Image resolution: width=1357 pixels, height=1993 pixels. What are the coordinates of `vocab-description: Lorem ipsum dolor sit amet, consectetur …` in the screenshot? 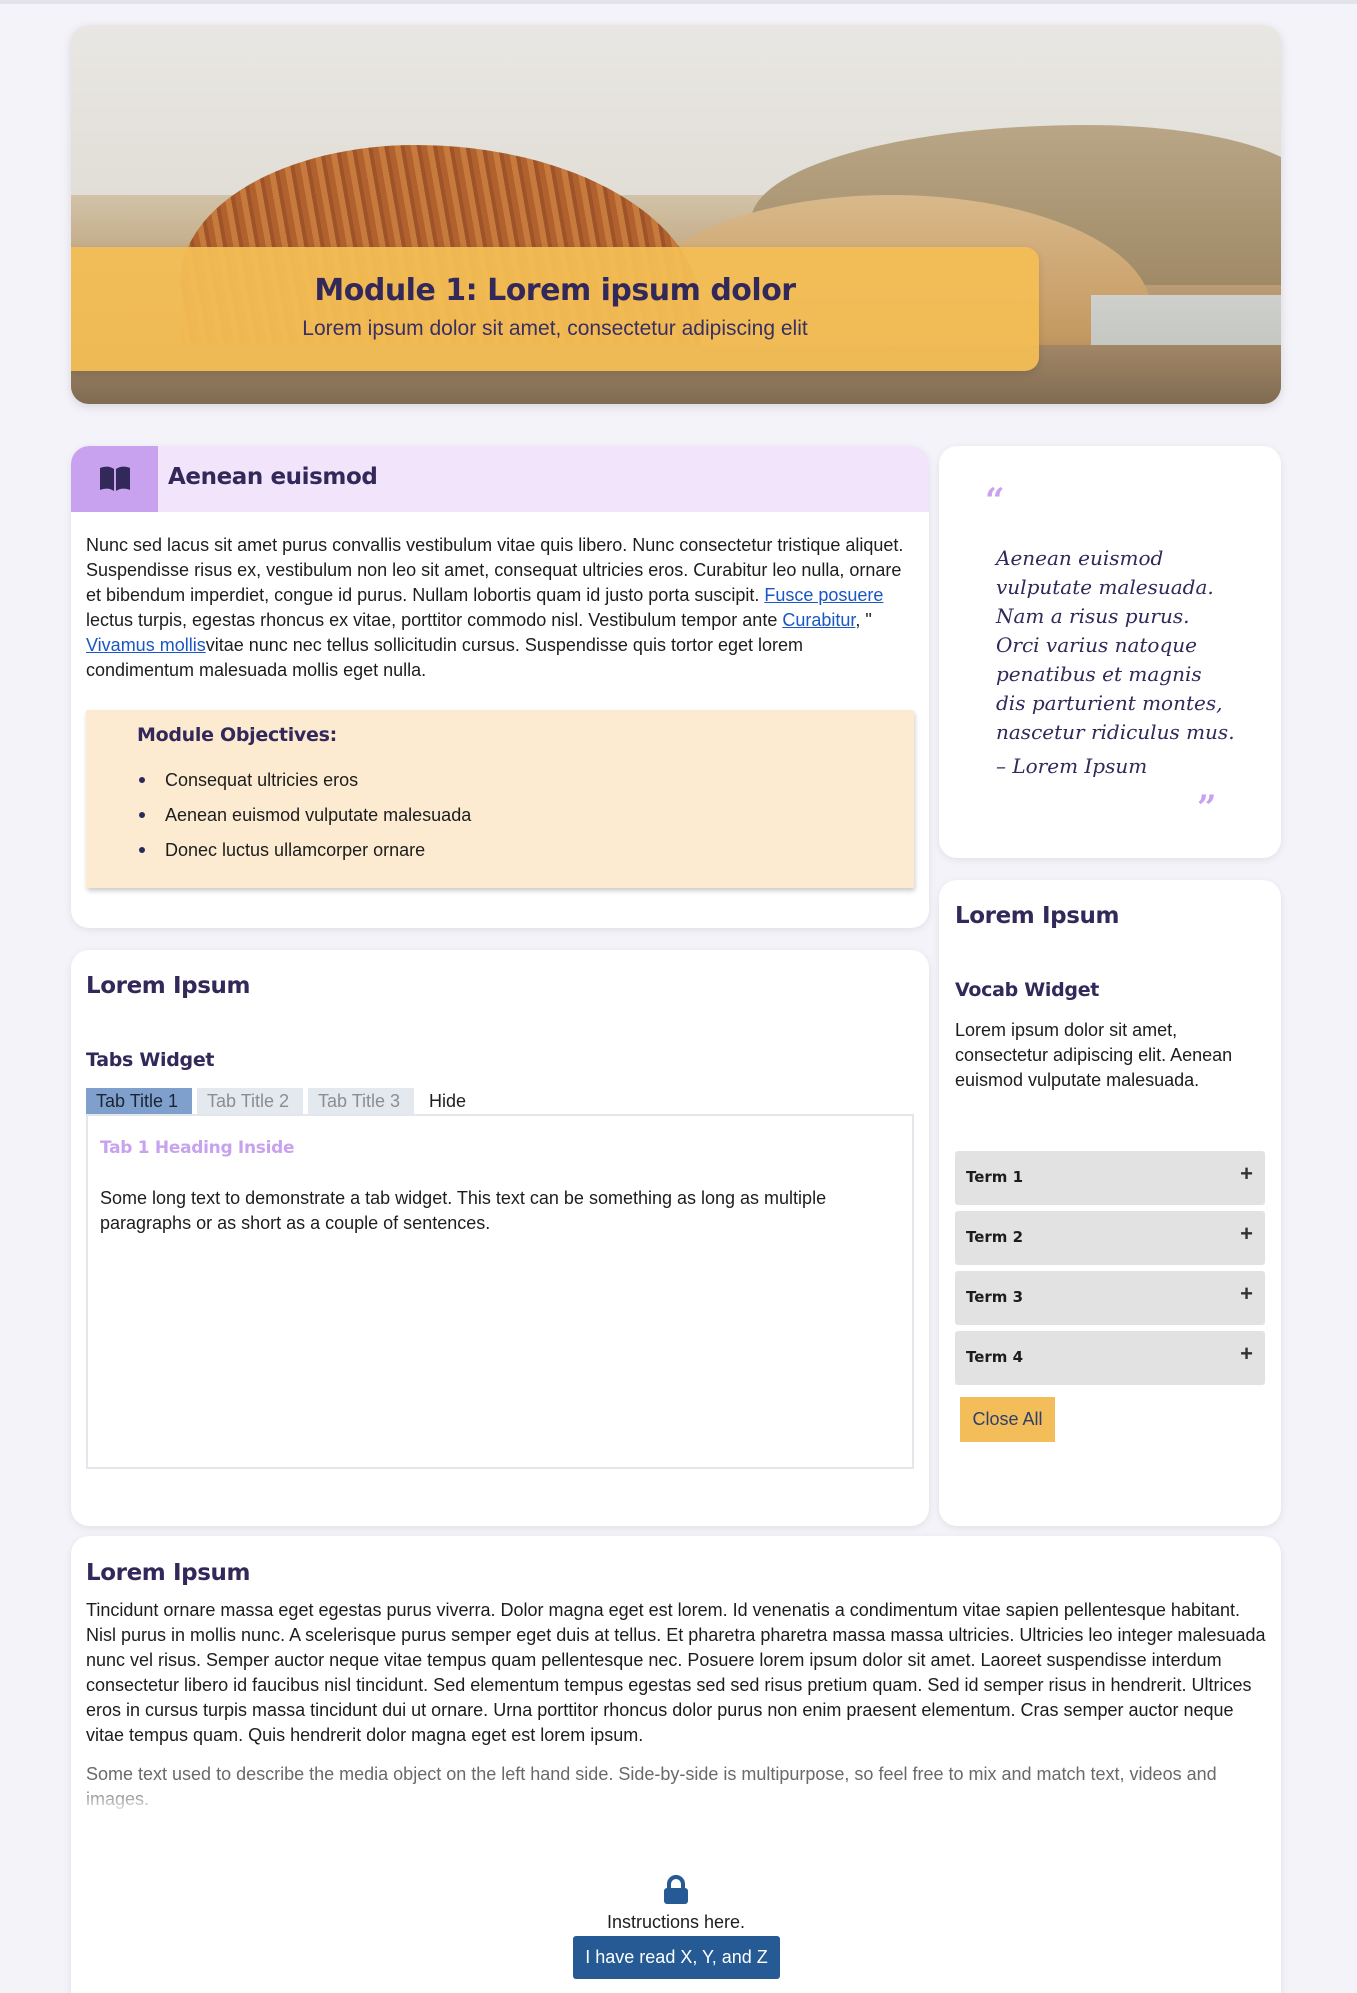 It's located at (1094, 1055).